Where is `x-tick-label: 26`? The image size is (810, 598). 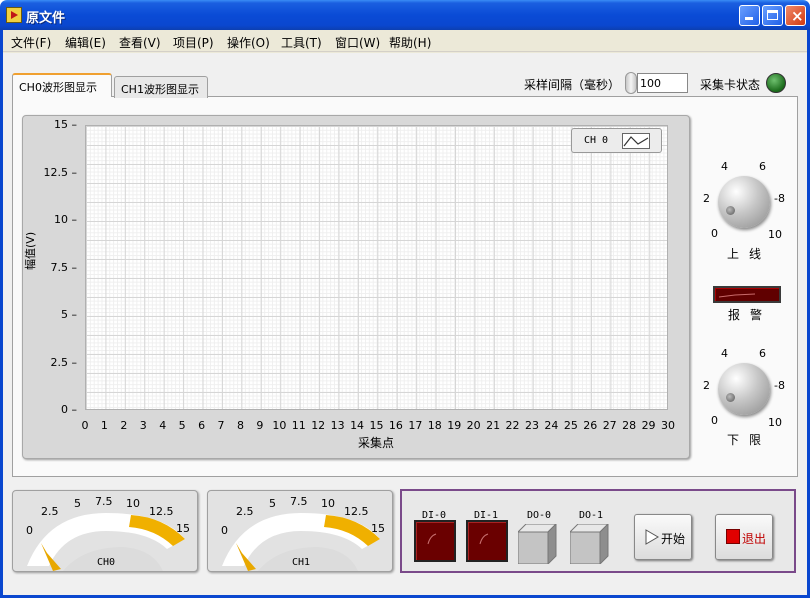
x-tick-label: 26 is located at coordinates (590, 425).